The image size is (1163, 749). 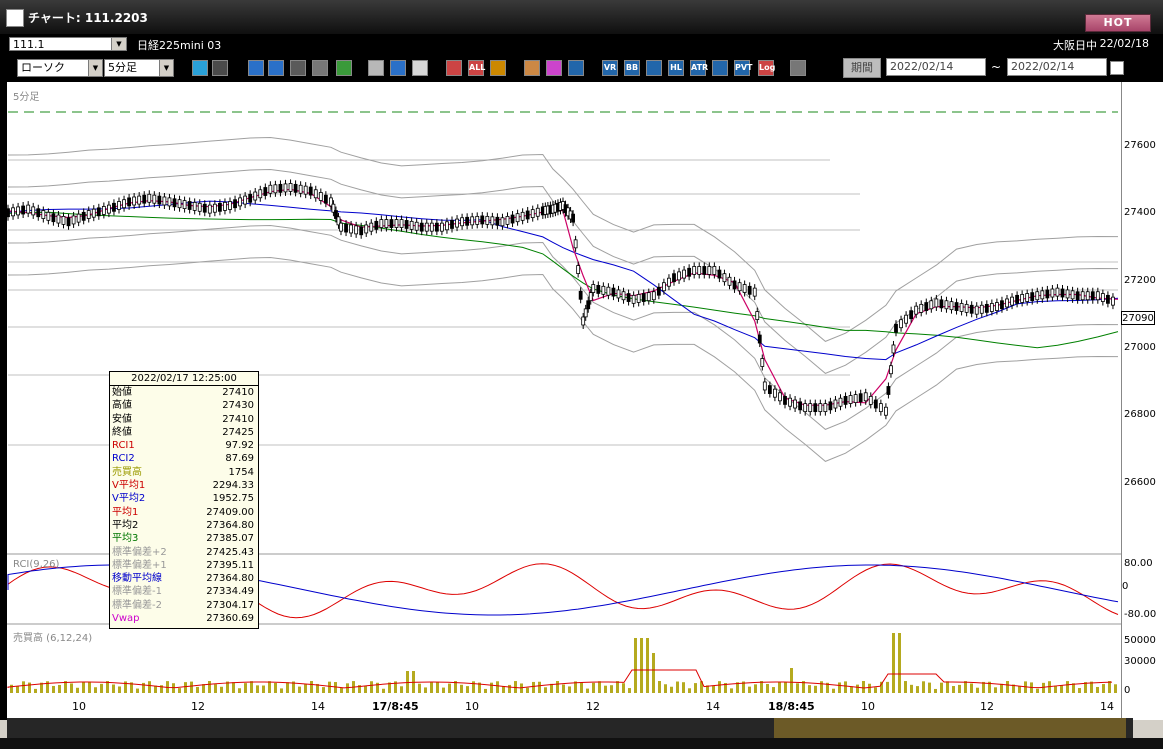 What do you see at coordinates (1140, 661) in the screenshot?
I see `volume-tick-label: 30000` at bounding box center [1140, 661].